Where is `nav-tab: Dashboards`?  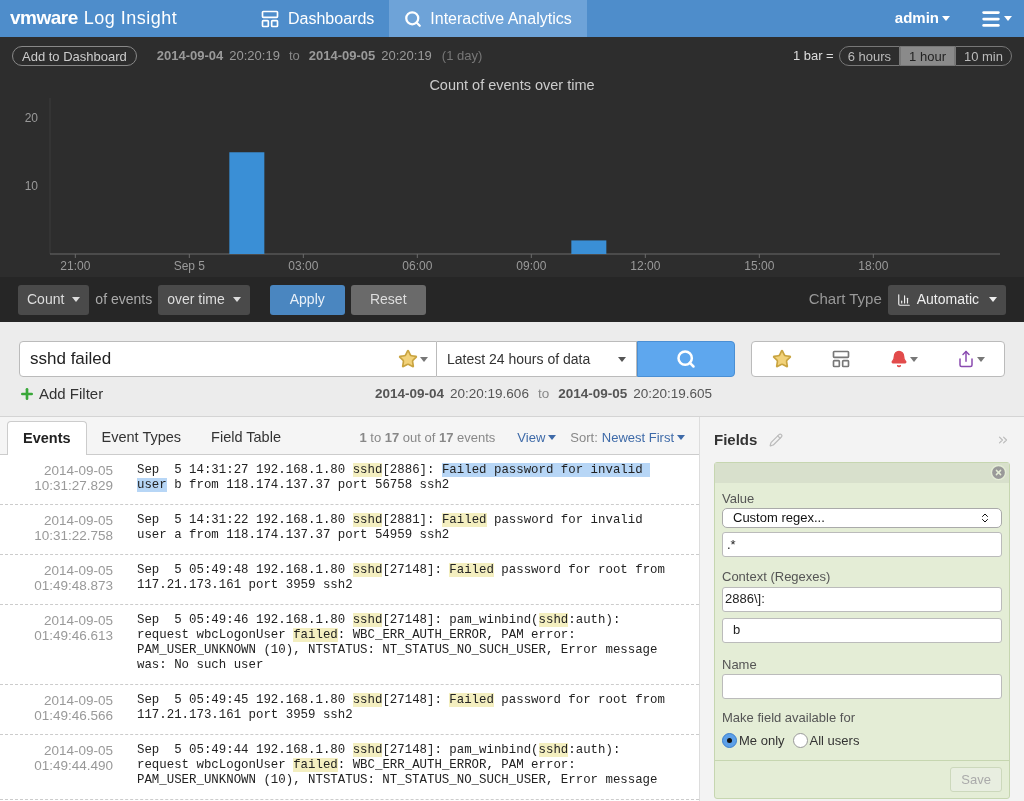 nav-tab: Dashboards is located at coordinates (317, 18).